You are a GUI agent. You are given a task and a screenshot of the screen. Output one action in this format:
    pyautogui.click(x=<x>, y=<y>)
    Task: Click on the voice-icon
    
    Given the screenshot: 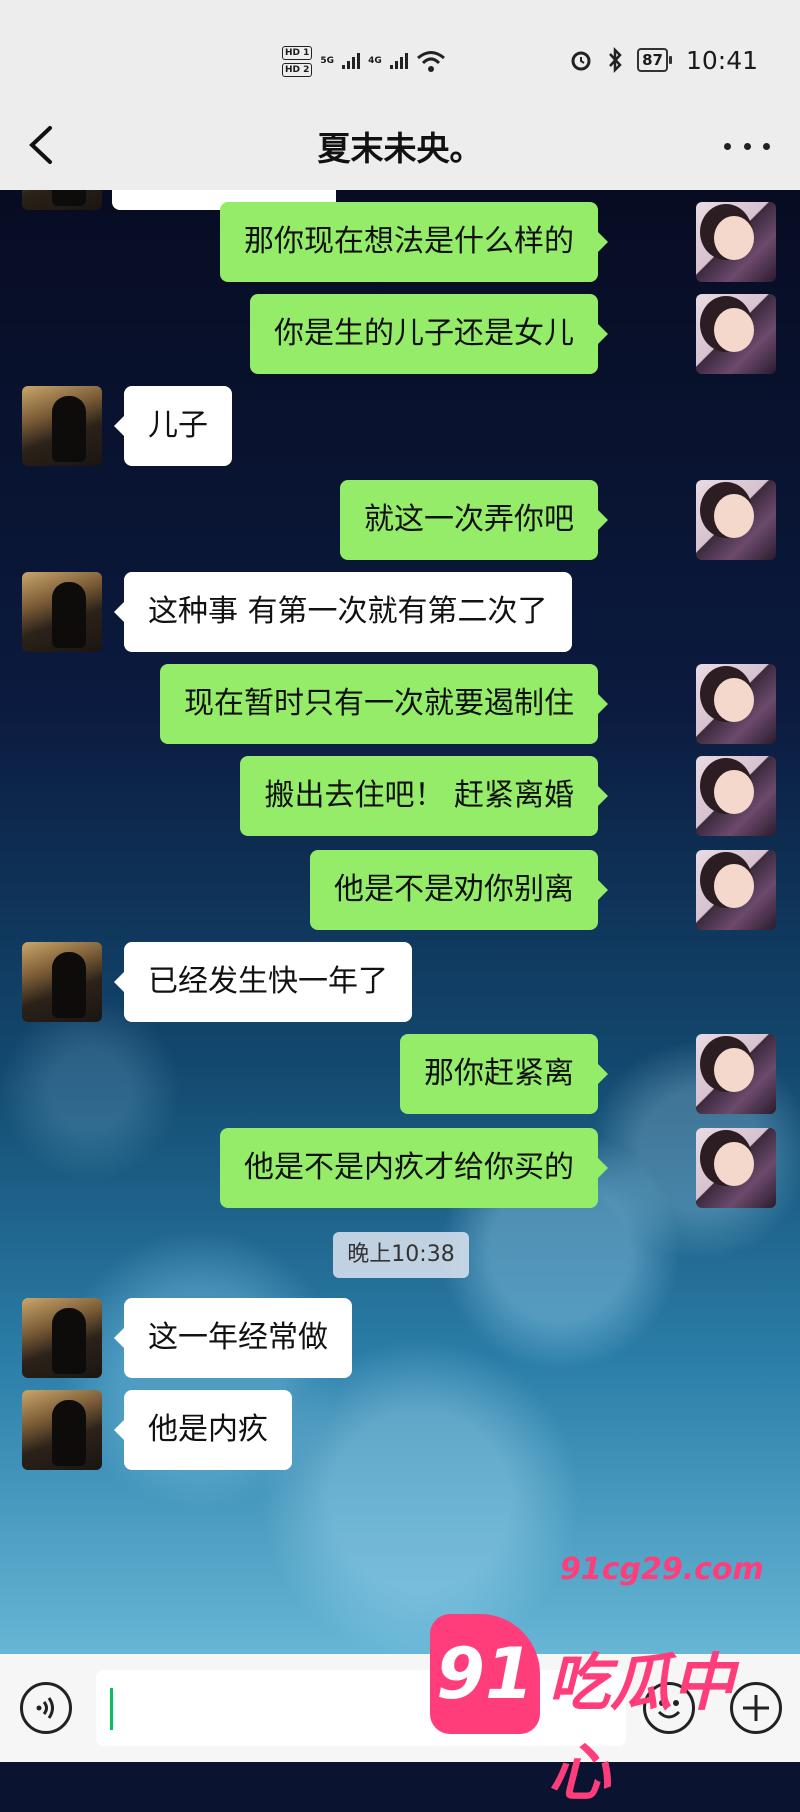 What is the action you would take?
    pyautogui.click(x=45, y=1708)
    